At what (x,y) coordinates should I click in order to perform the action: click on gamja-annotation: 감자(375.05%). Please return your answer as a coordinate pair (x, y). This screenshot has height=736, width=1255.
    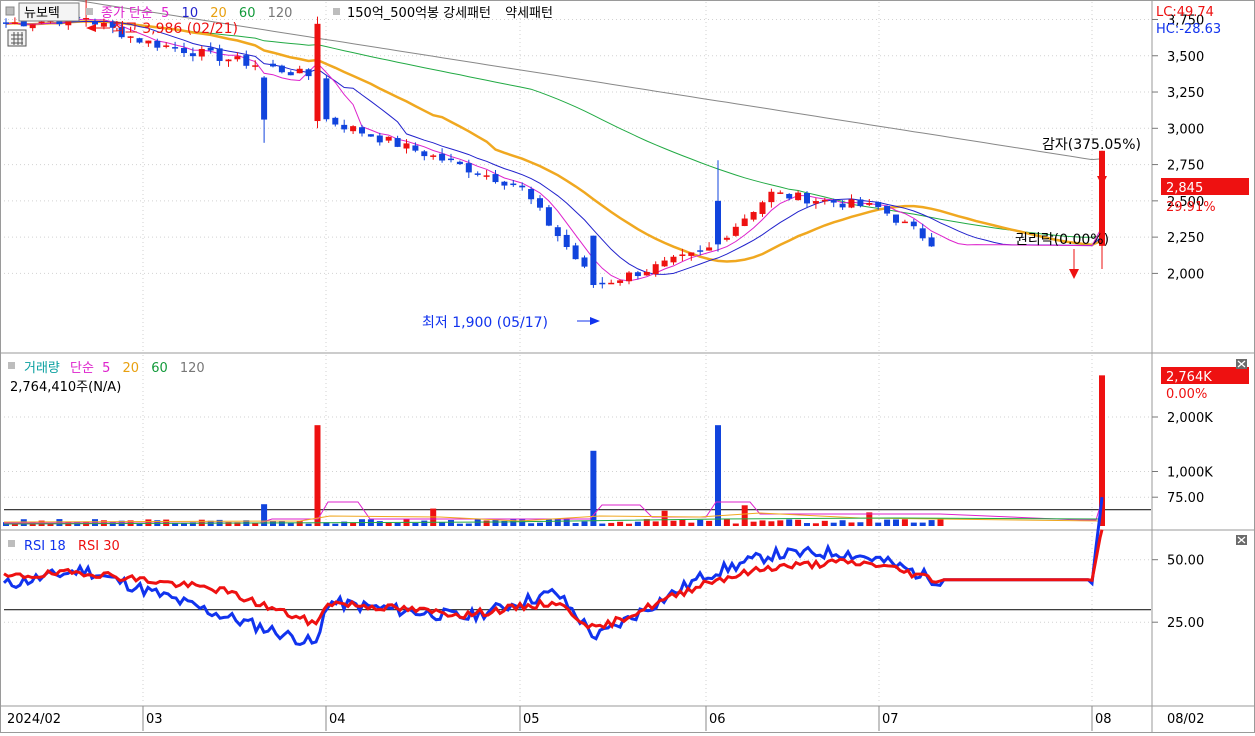
    Looking at the image, I should click on (1091, 145).